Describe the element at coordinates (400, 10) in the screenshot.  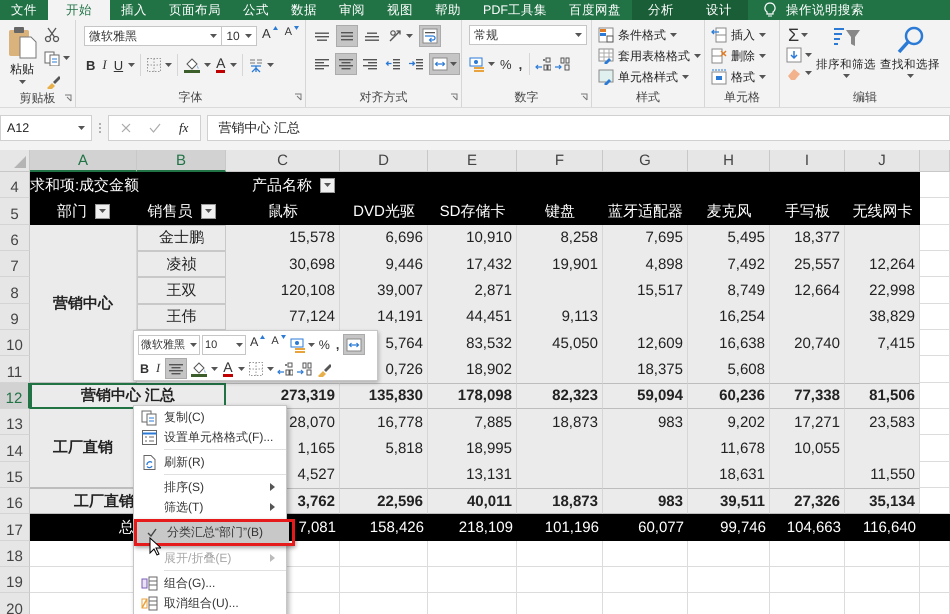
I see `ribbon-tab: 视图` at that location.